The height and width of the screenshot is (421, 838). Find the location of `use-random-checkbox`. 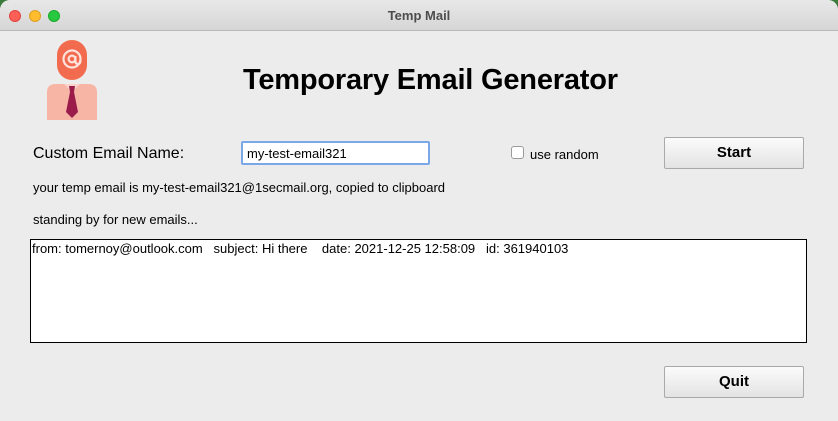

use-random-checkbox is located at coordinates (517, 152).